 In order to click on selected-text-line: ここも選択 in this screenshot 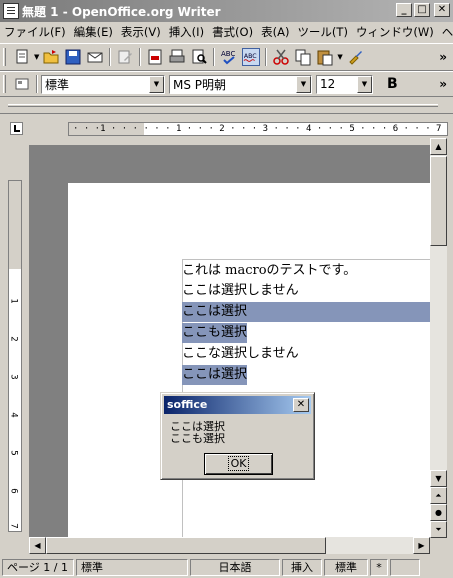, I will do `click(215, 333)`.